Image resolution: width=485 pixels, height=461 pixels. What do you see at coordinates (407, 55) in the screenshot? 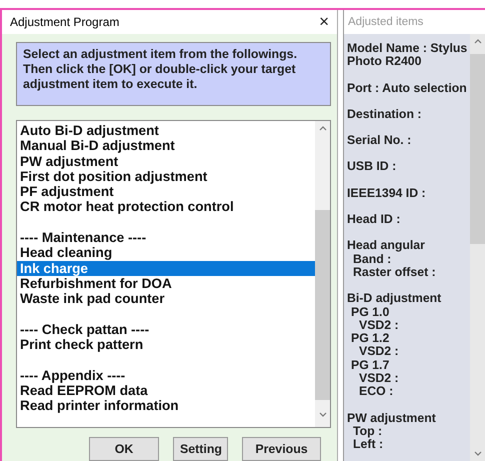
I see `info-line: Model Name : Stylus Photo R2400` at bounding box center [407, 55].